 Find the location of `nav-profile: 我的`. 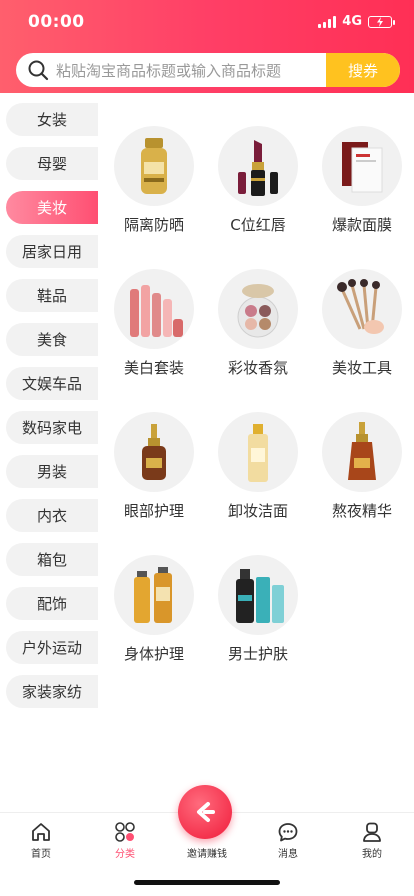

nav-profile: 我的 is located at coordinates (372, 840).